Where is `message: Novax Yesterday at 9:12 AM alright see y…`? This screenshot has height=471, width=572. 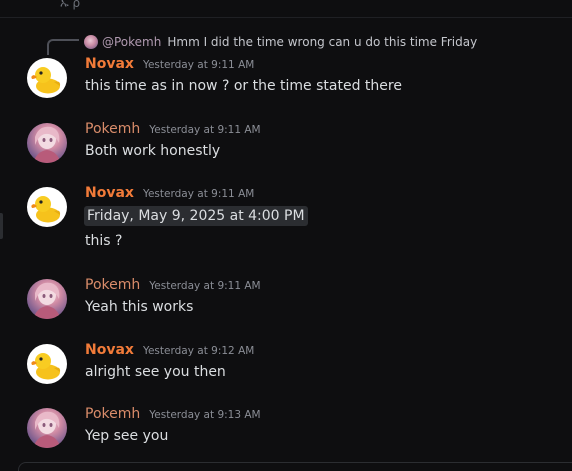 message: Novax Yesterday at 9:12 AM alright see y… is located at coordinates (286, 367).